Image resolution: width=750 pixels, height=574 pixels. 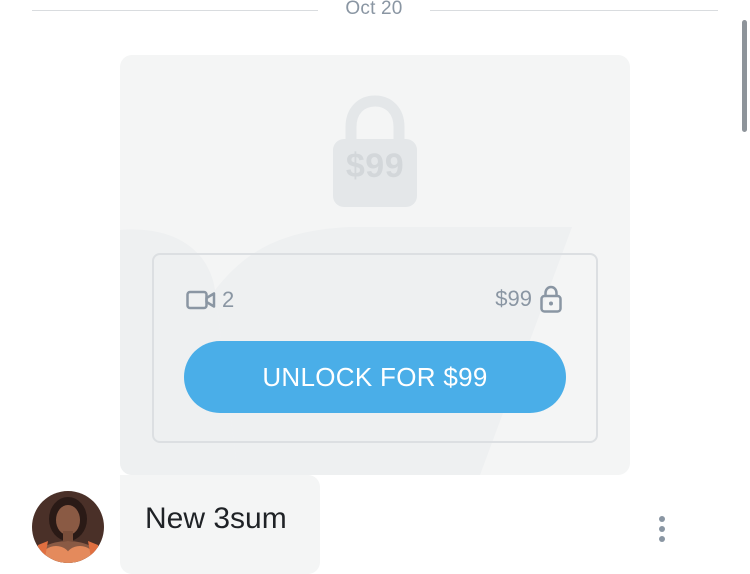 What do you see at coordinates (216, 518) in the screenshot?
I see `message-text: New 3sum` at bounding box center [216, 518].